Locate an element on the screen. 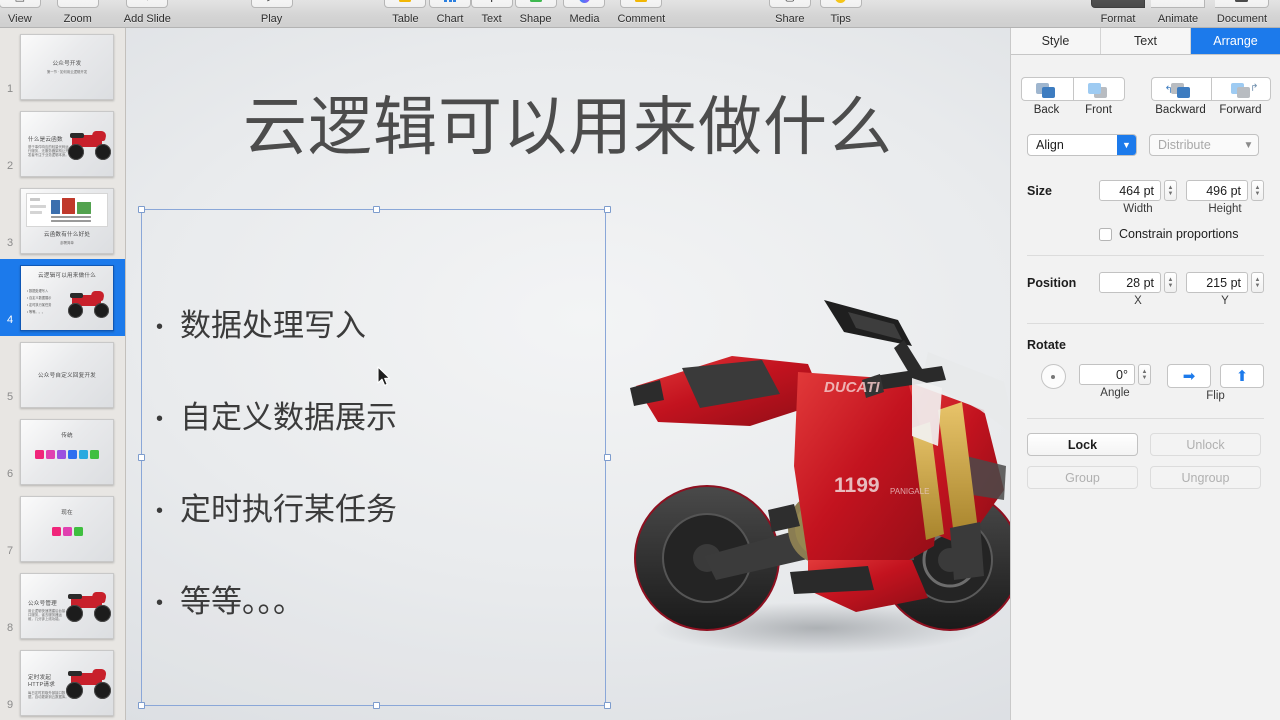 This screenshot has width=1280, height=720. angle-stepper: ▲ ▼ is located at coordinates (1144, 374).